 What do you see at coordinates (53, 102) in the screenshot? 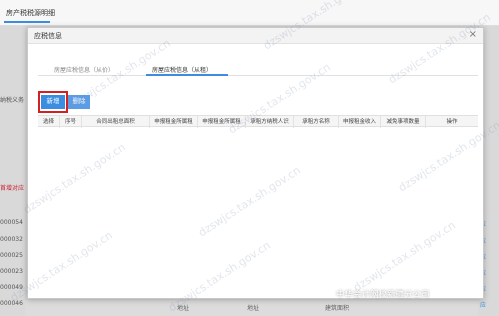
I see `add-button: 新增` at bounding box center [53, 102].